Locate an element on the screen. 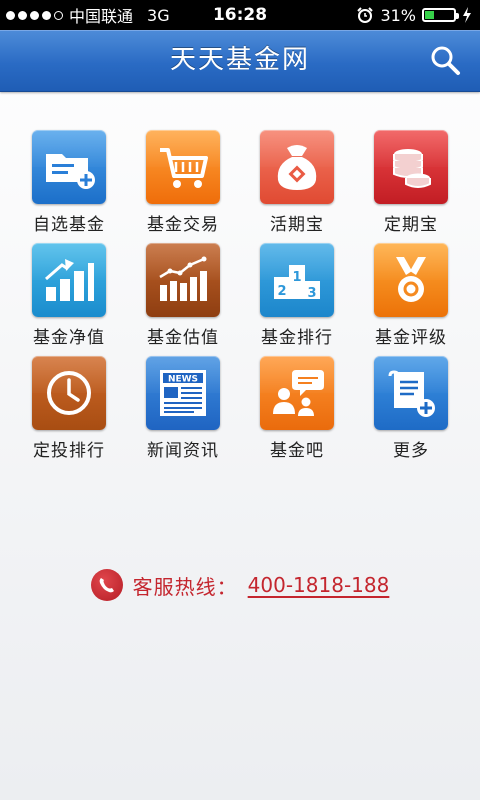 Image resolution: width=480 pixels, height=800 pixels. menu-tile: NEWS is located at coordinates (183, 393).